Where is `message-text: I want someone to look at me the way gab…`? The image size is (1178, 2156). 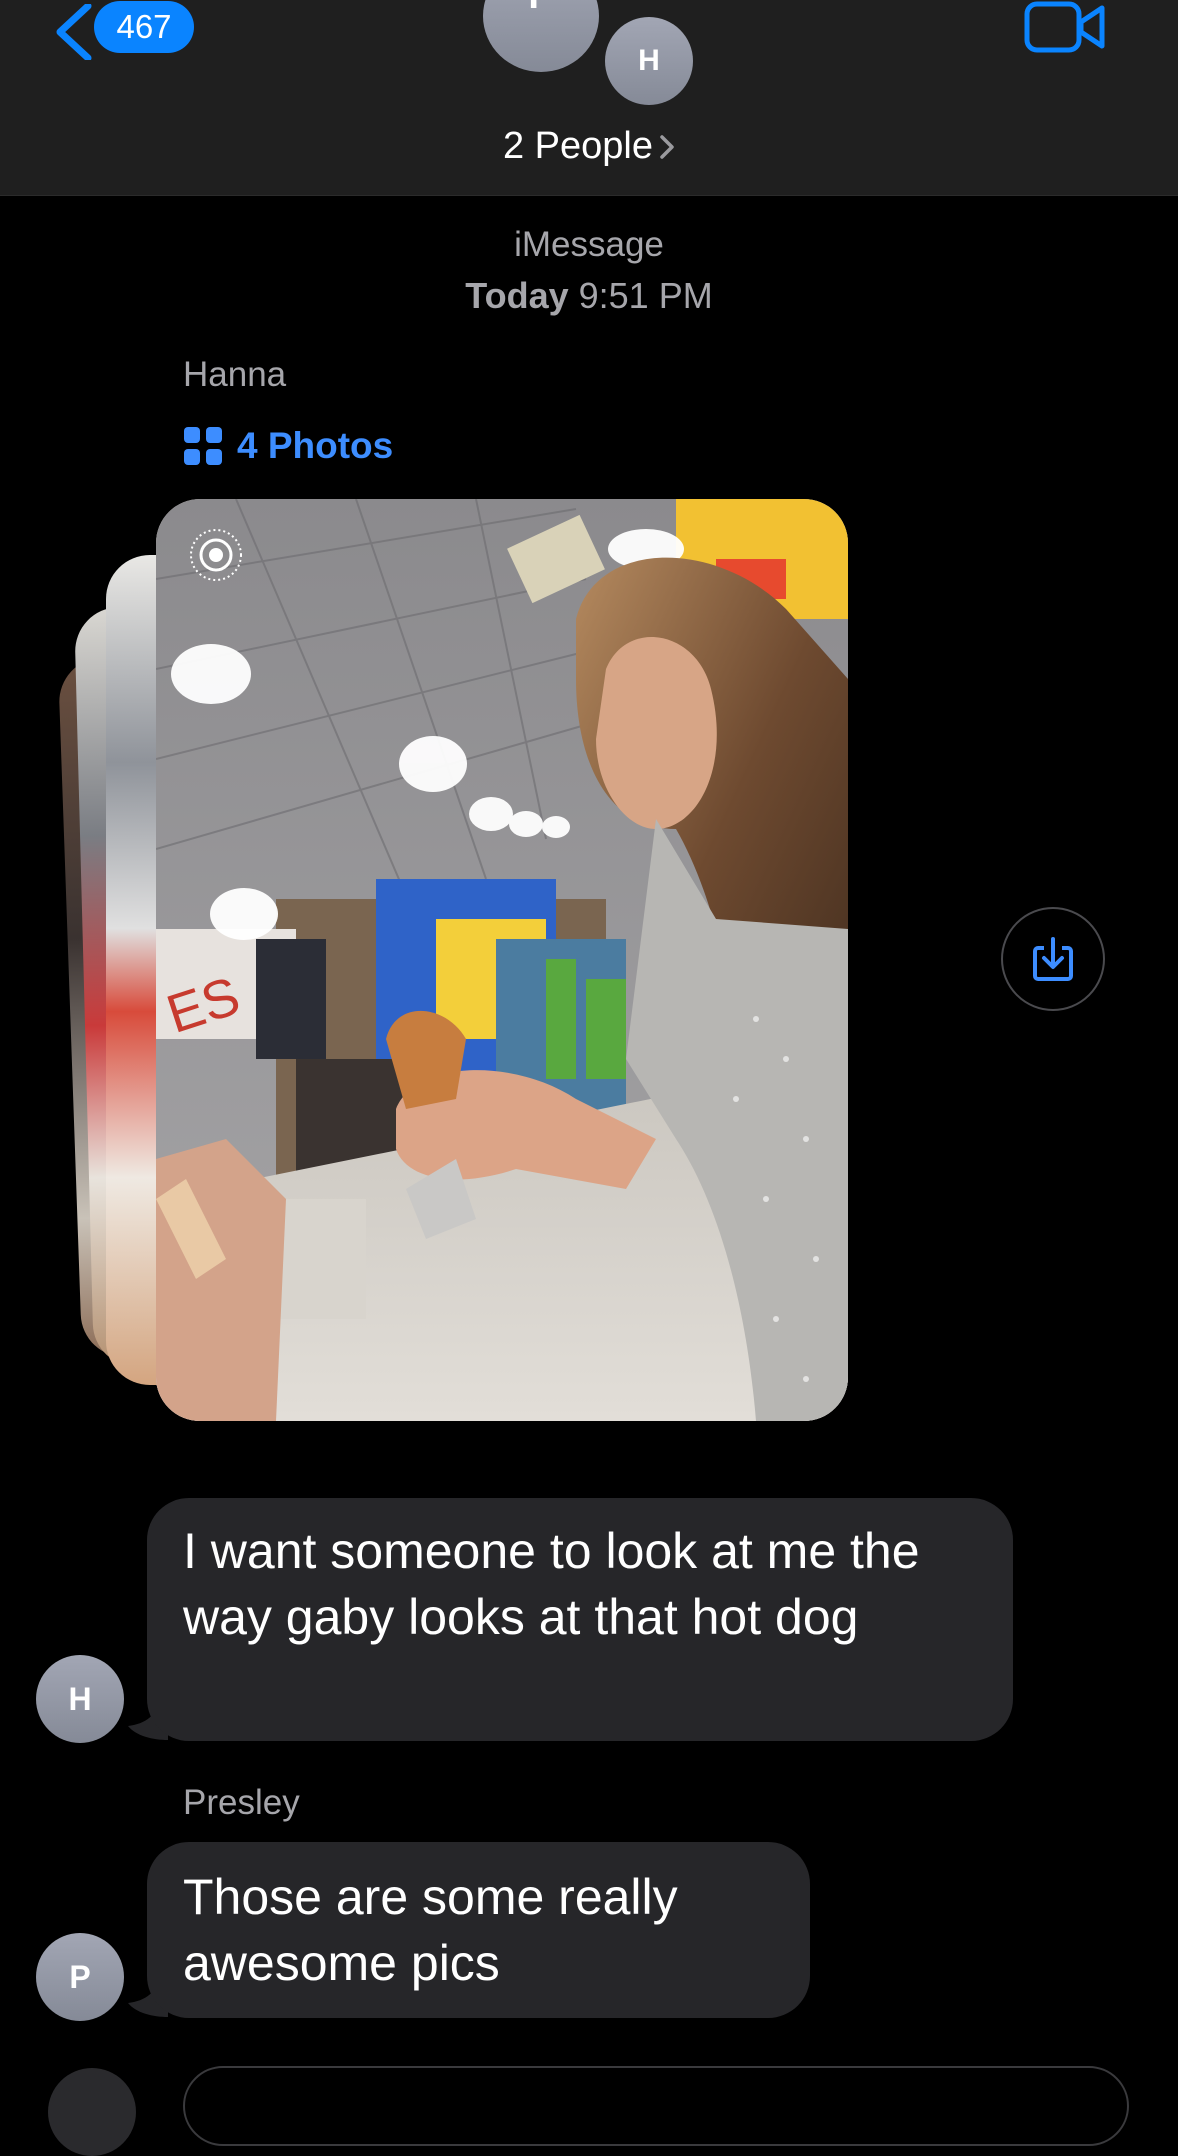 message-text: I want someone to look at me the way gab… is located at coordinates (551, 1584).